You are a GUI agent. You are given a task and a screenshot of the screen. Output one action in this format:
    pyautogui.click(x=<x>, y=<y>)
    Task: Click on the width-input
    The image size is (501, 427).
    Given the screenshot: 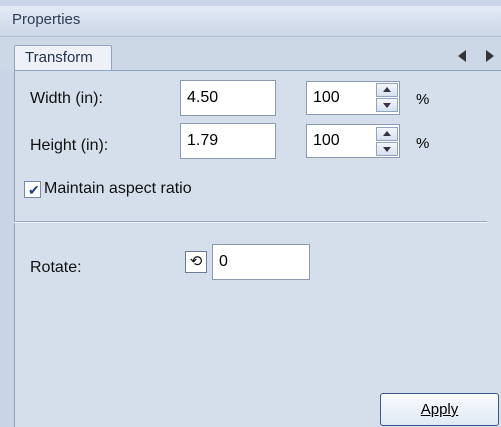 What is the action you would take?
    pyautogui.click(x=228, y=98)
    